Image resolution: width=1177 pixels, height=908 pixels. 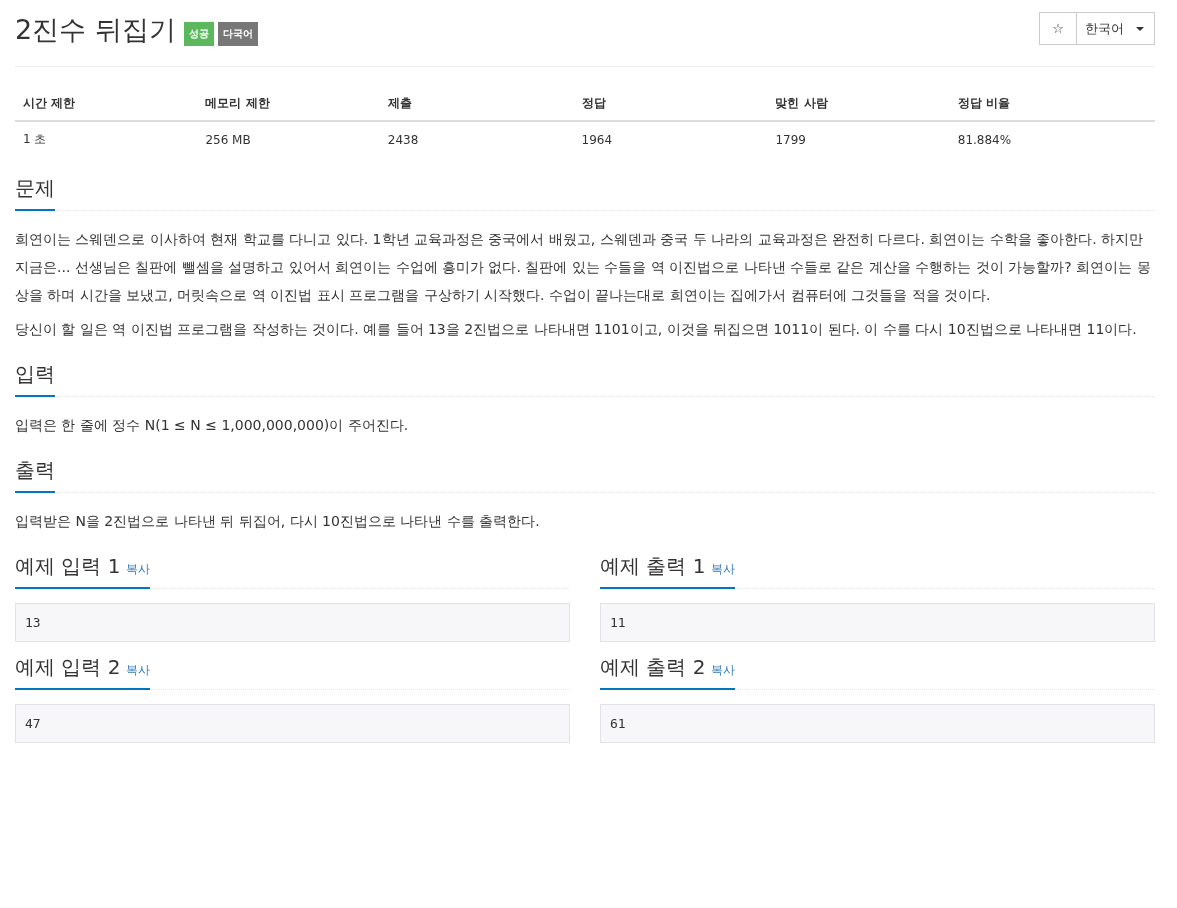 What do you see at coordinates (288, 139) in the screenshot?
I see `table-cell: 256 MB` at bounding box center [288, 139].